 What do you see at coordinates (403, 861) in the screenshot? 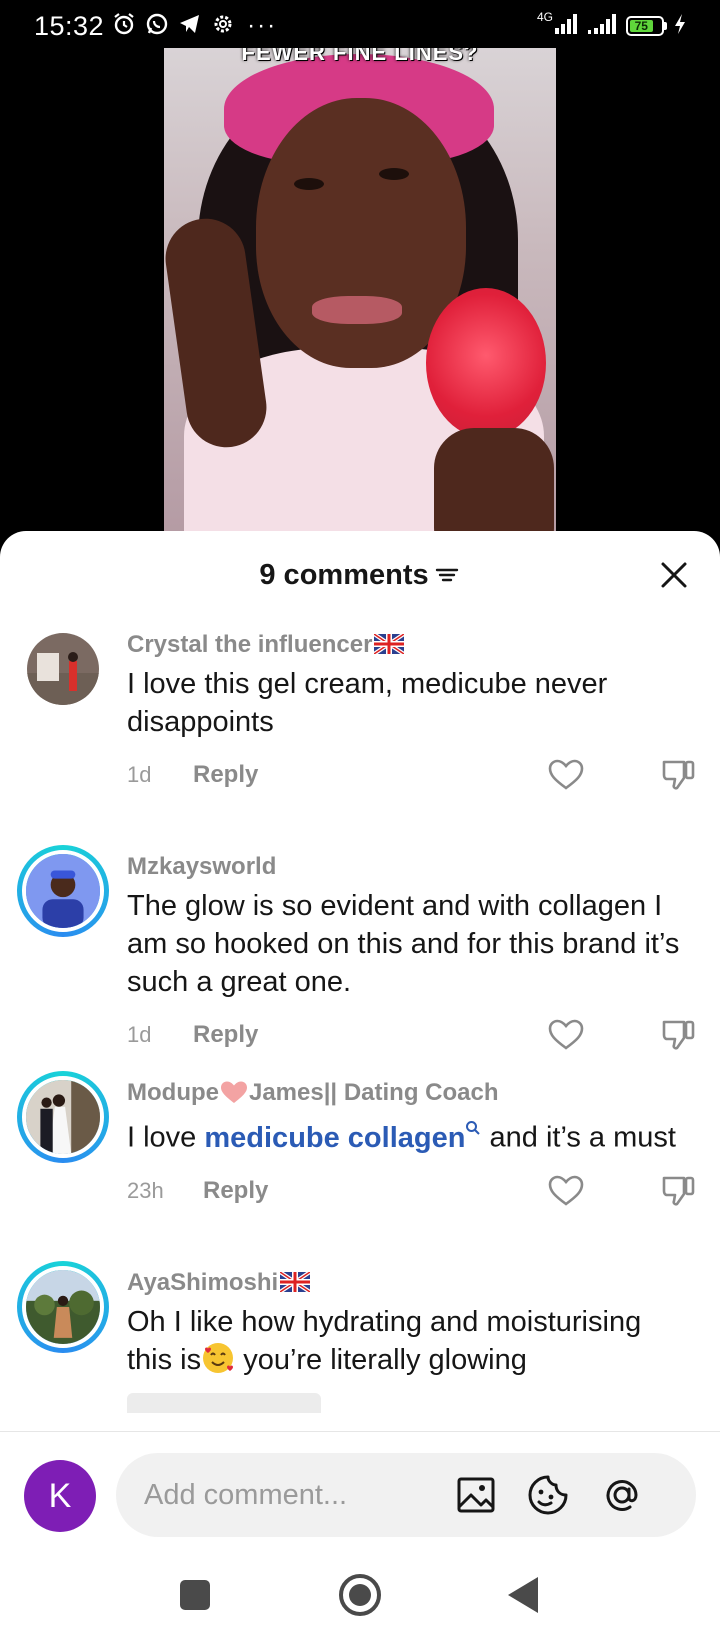
I see `comment-username: Mzkaysworld` at bounding box center [403, 861].